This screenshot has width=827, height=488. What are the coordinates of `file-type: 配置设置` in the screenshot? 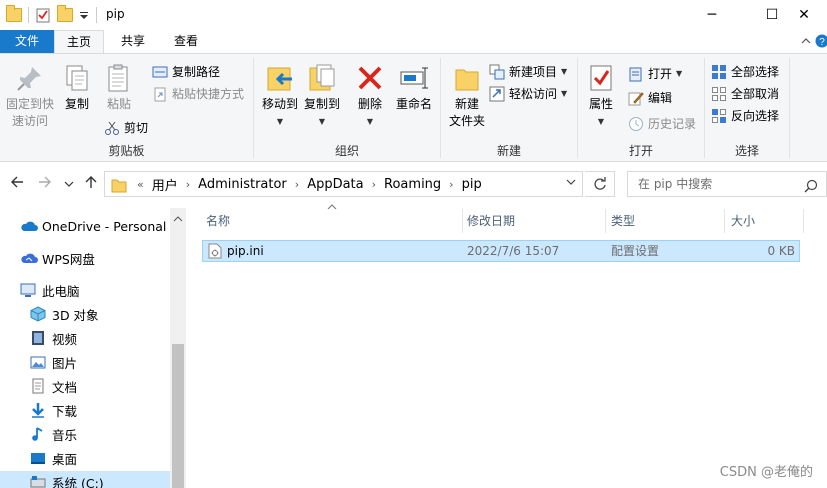 It's located at (635, 251).